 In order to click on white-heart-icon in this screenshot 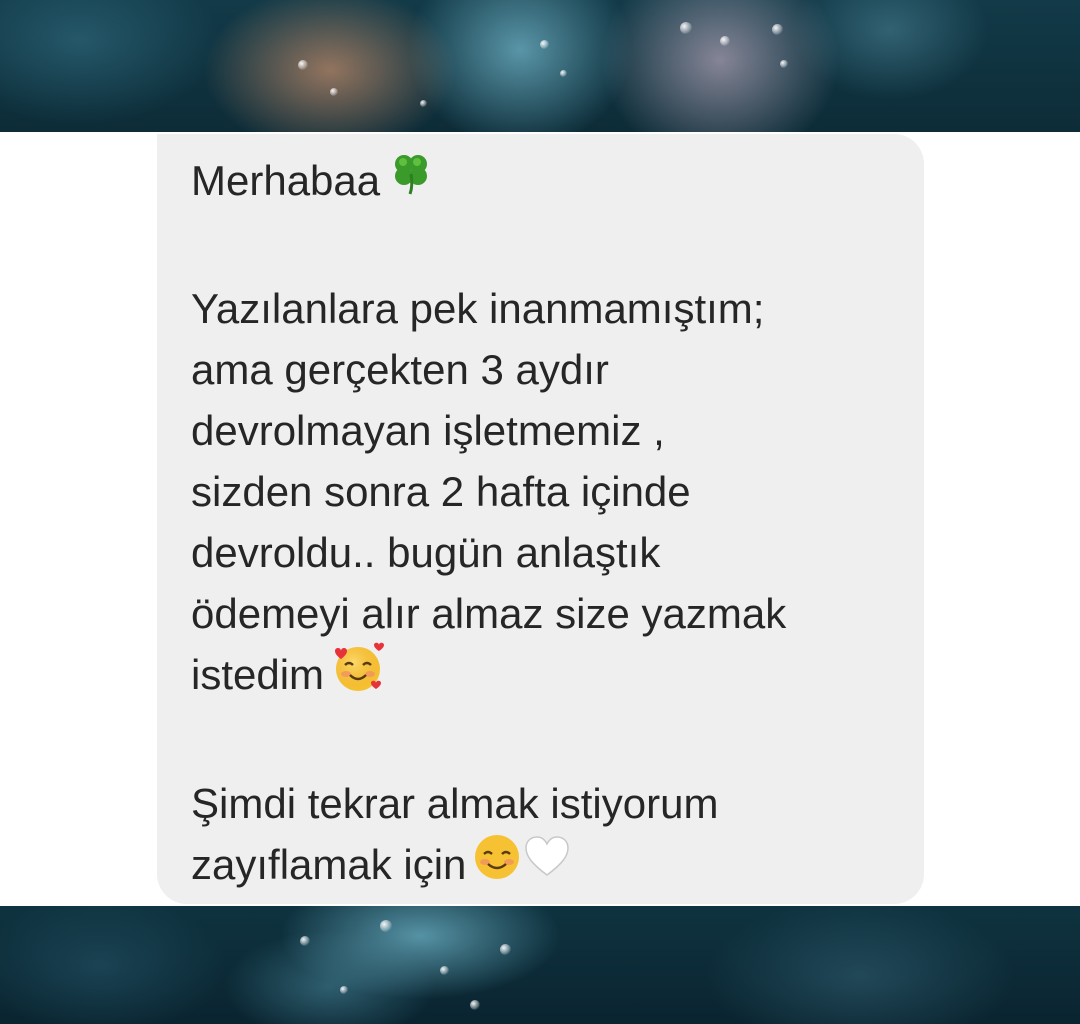, I will do `click(547, 865)`.